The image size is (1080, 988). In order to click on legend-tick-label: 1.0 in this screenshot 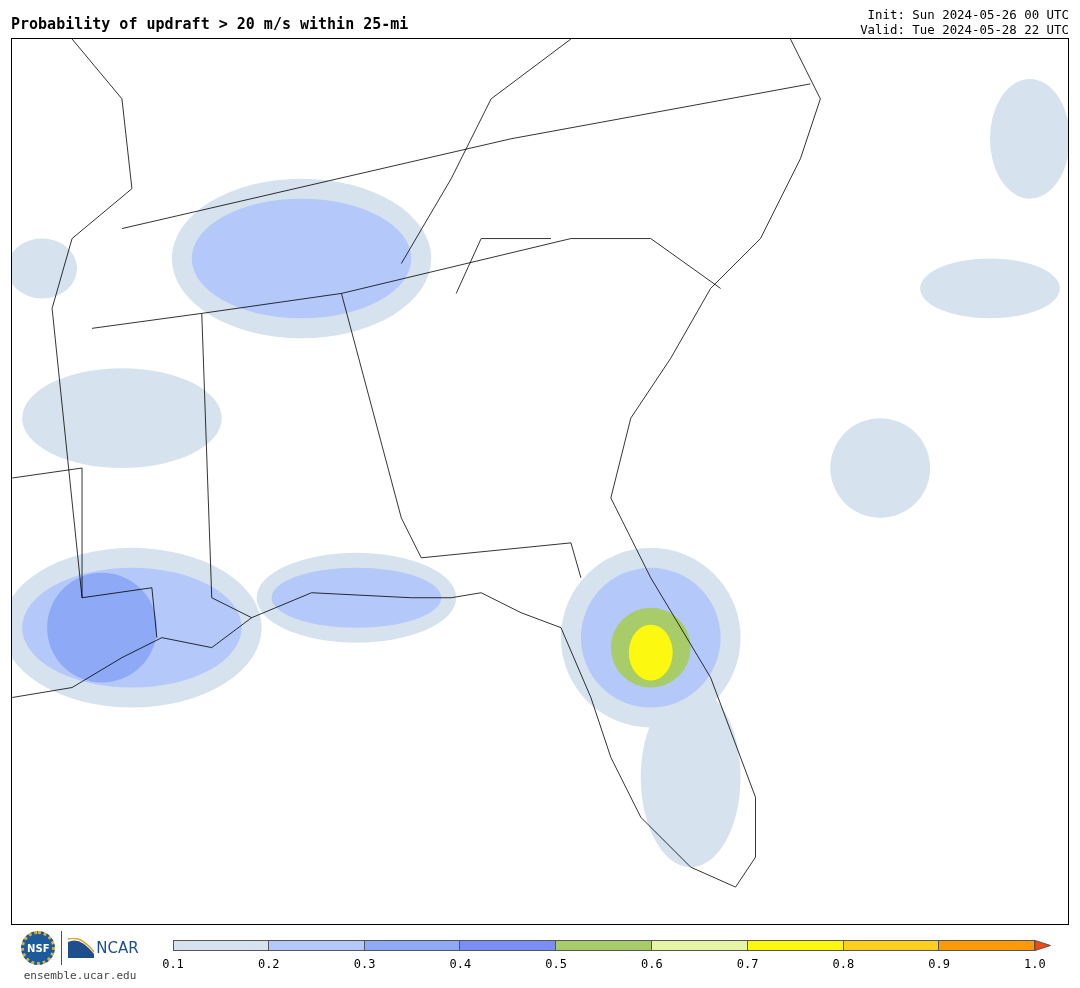, I will do `click(1035, 964)`.